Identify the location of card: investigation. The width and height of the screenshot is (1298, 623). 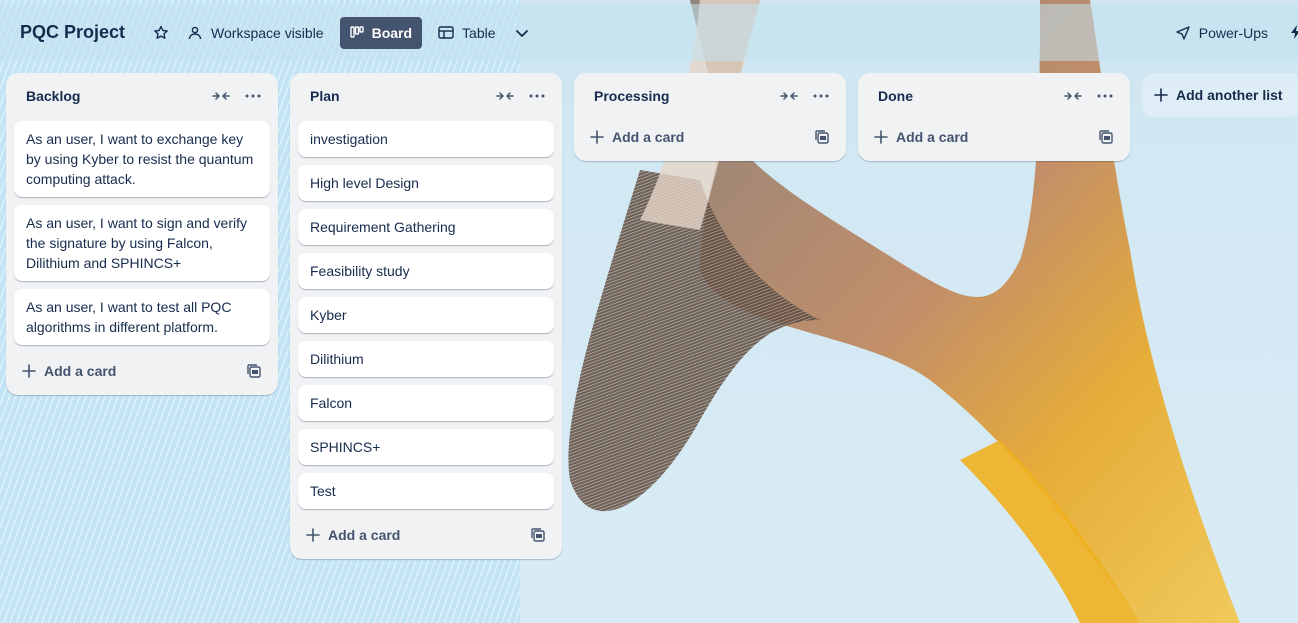
(426, 139).